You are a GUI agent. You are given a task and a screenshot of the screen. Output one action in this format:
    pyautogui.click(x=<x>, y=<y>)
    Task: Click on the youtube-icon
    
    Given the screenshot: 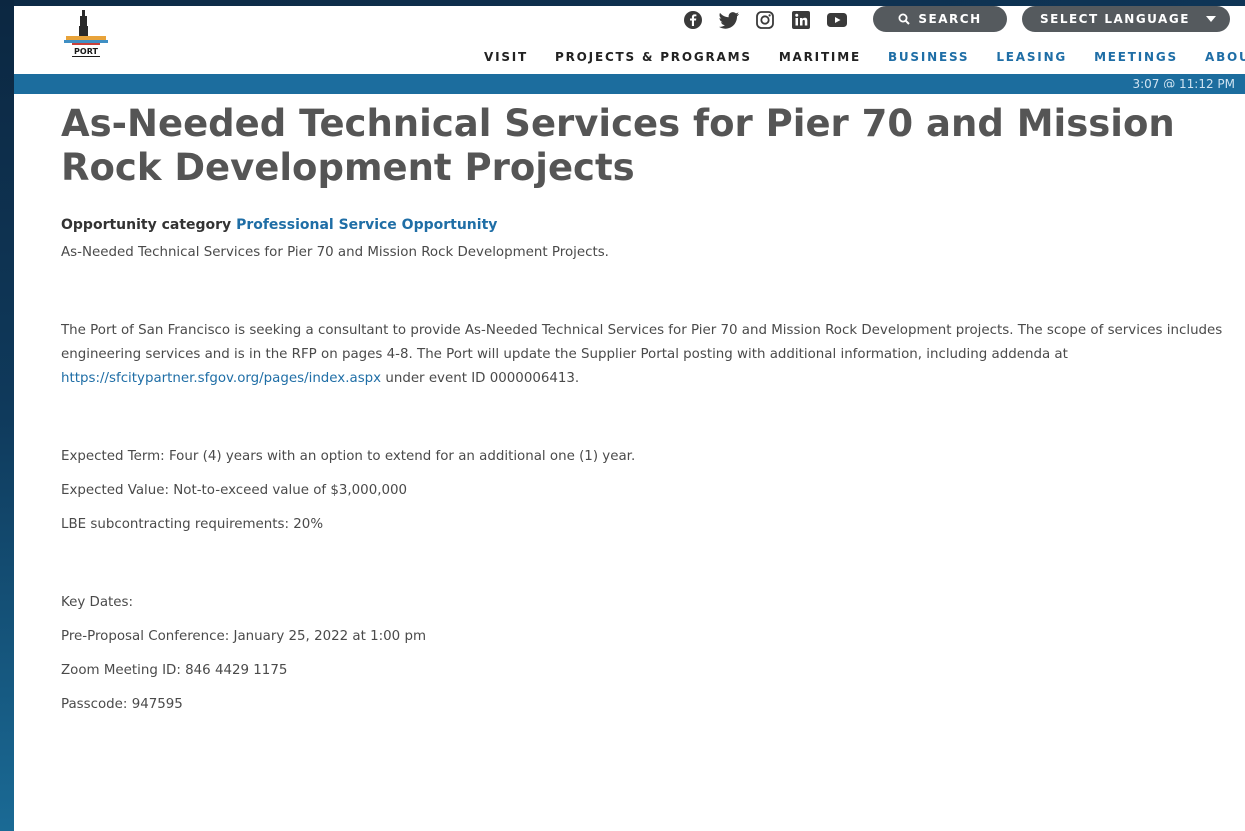 What is the action you would take?
    pyautogui.click(x=837, y=20)
    